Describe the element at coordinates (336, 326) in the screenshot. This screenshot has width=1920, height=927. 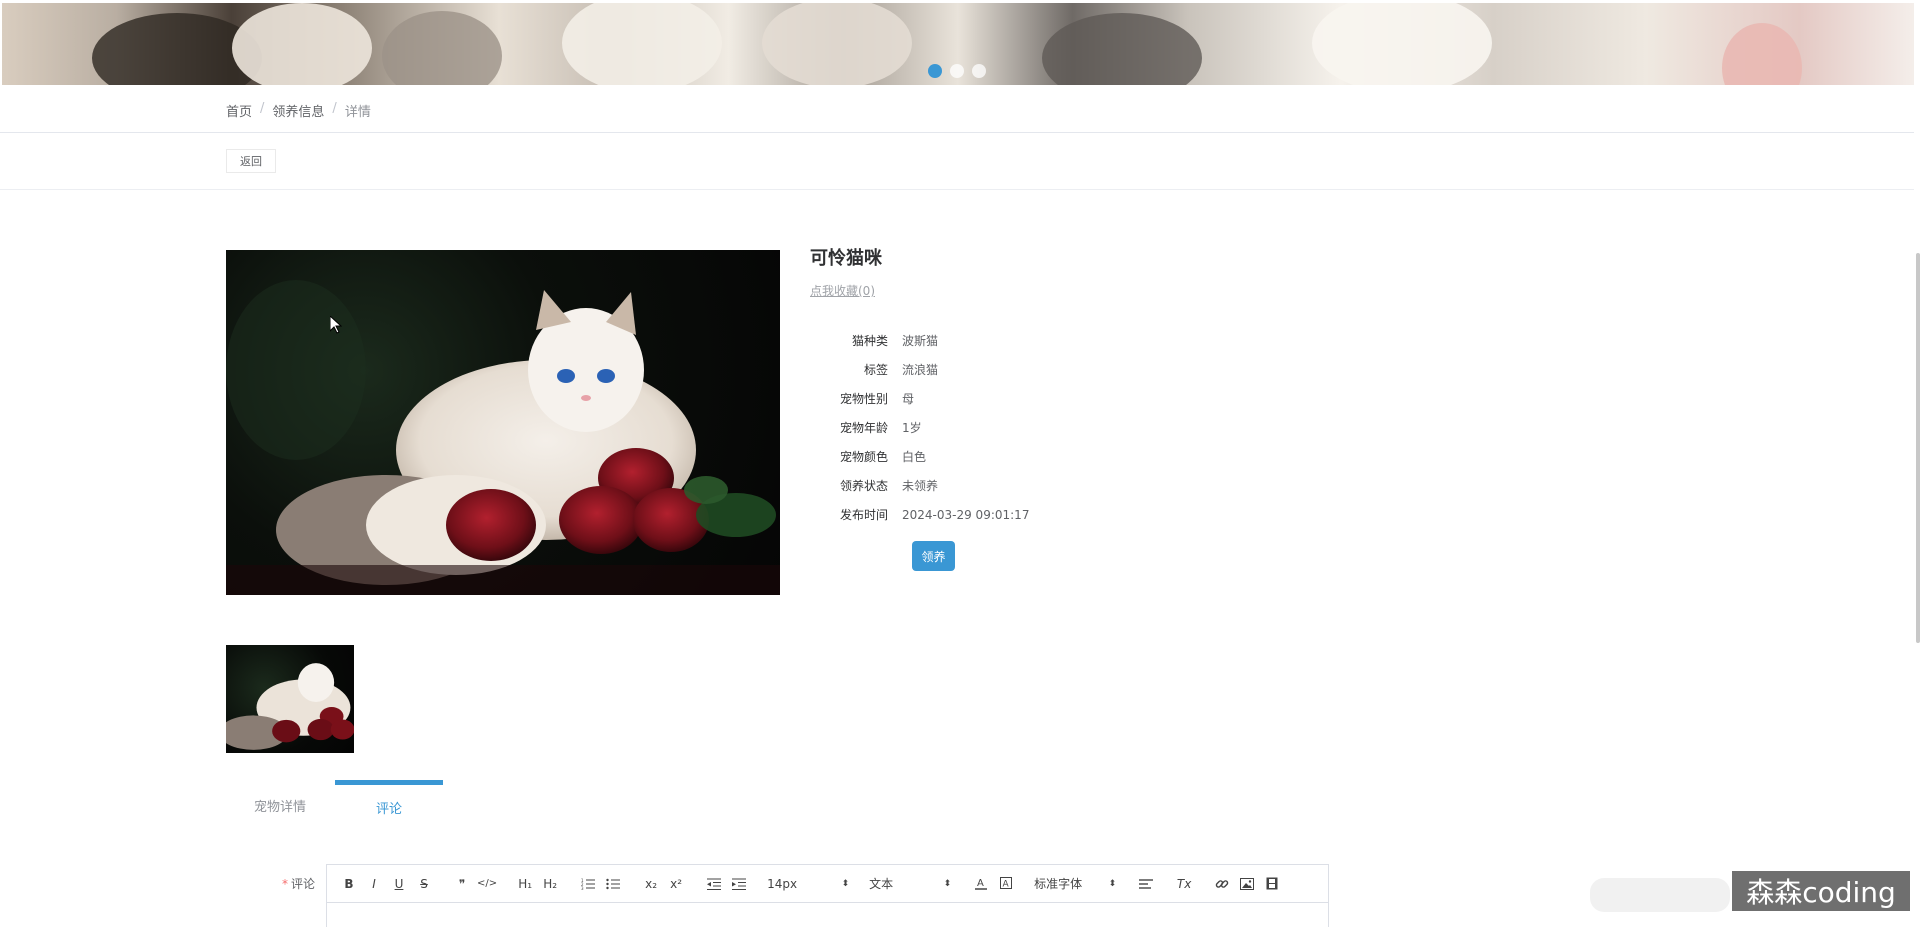
I see `mouse-cursor-icon` at that location.